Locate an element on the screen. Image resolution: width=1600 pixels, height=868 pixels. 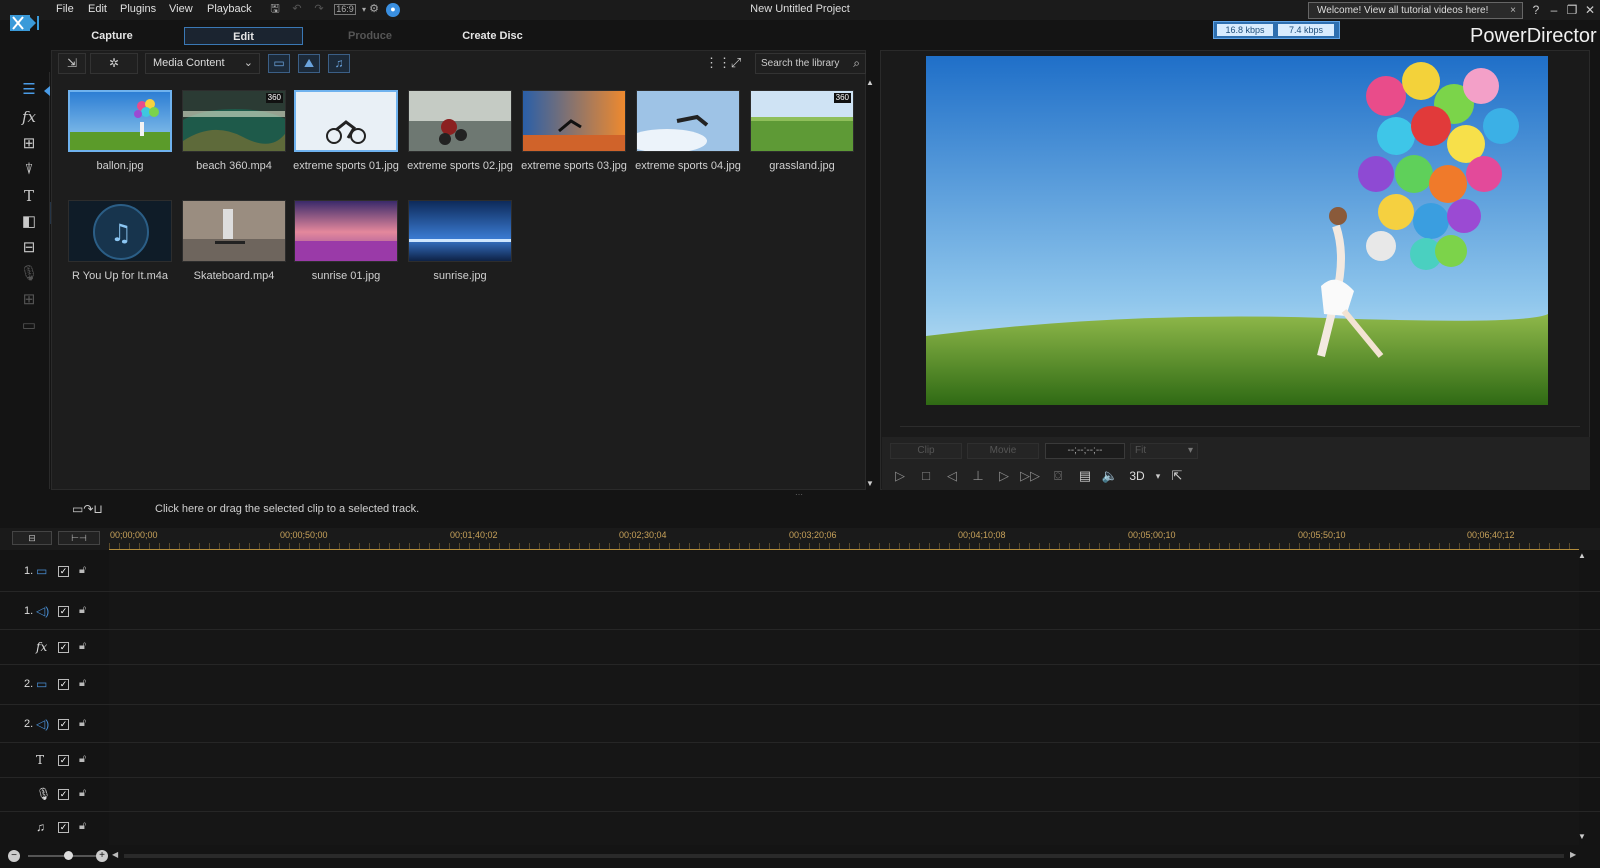
library-scrollbar: ▲ ▼ is located at coordinates (870, 283).